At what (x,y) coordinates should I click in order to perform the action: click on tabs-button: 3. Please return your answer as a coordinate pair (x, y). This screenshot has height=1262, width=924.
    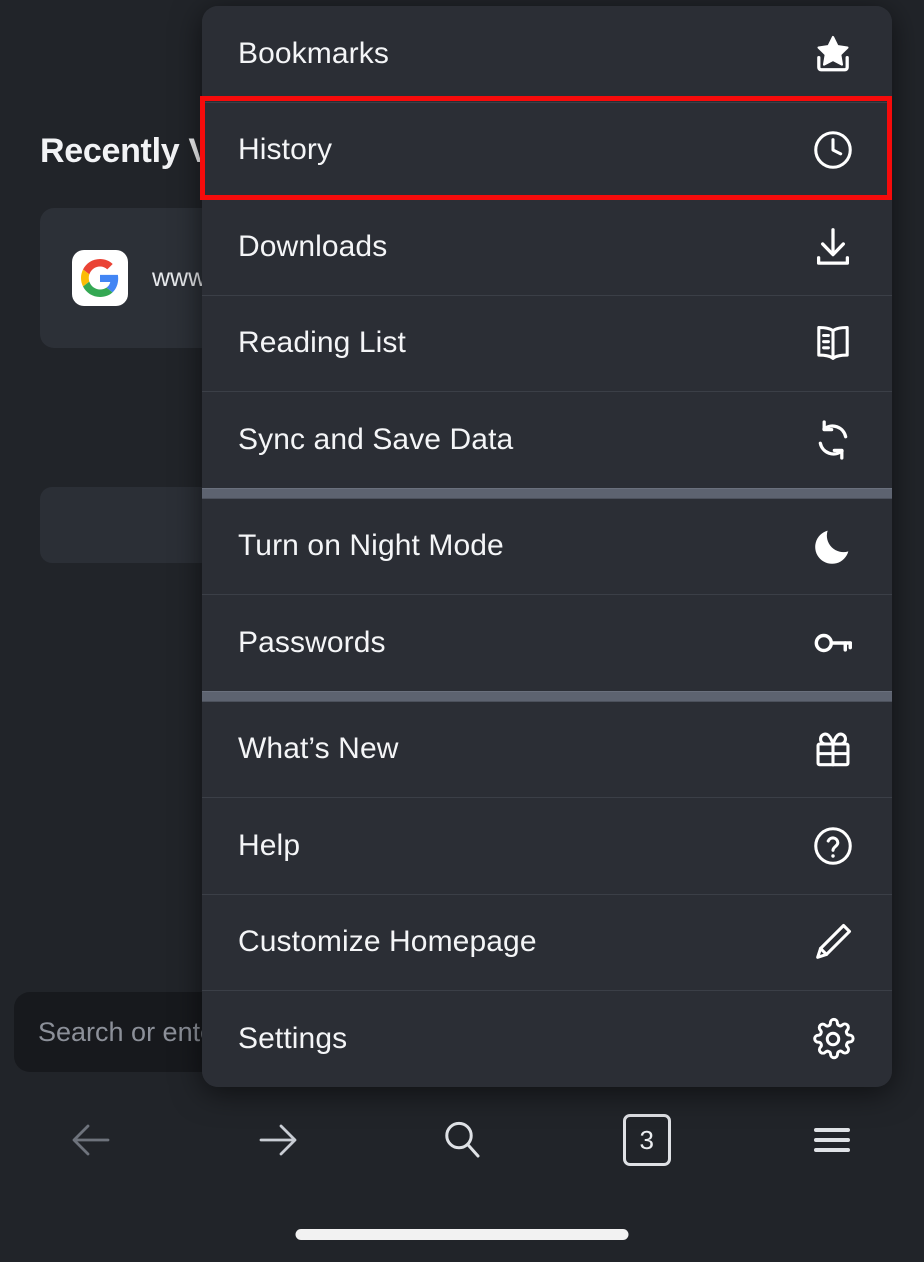
    Looking at the image, I should click on (646, 1140).